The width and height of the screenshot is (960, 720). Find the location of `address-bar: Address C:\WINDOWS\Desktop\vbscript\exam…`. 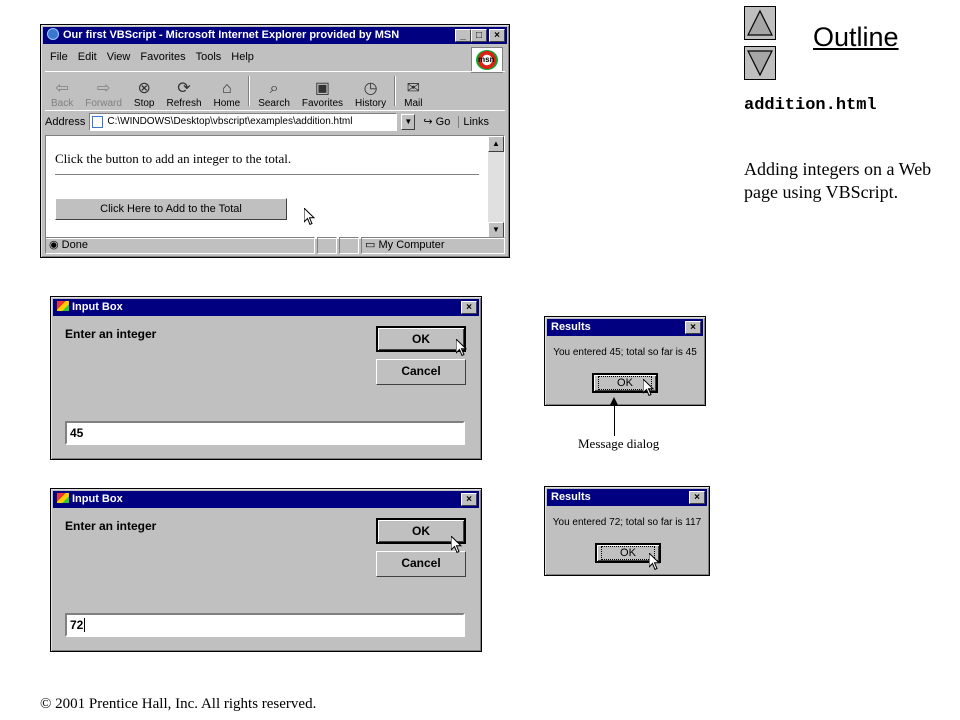

address-bar: Address C:\WINDOWS\Desktop\vbscript\exam… is located at coordinates (275, 121).